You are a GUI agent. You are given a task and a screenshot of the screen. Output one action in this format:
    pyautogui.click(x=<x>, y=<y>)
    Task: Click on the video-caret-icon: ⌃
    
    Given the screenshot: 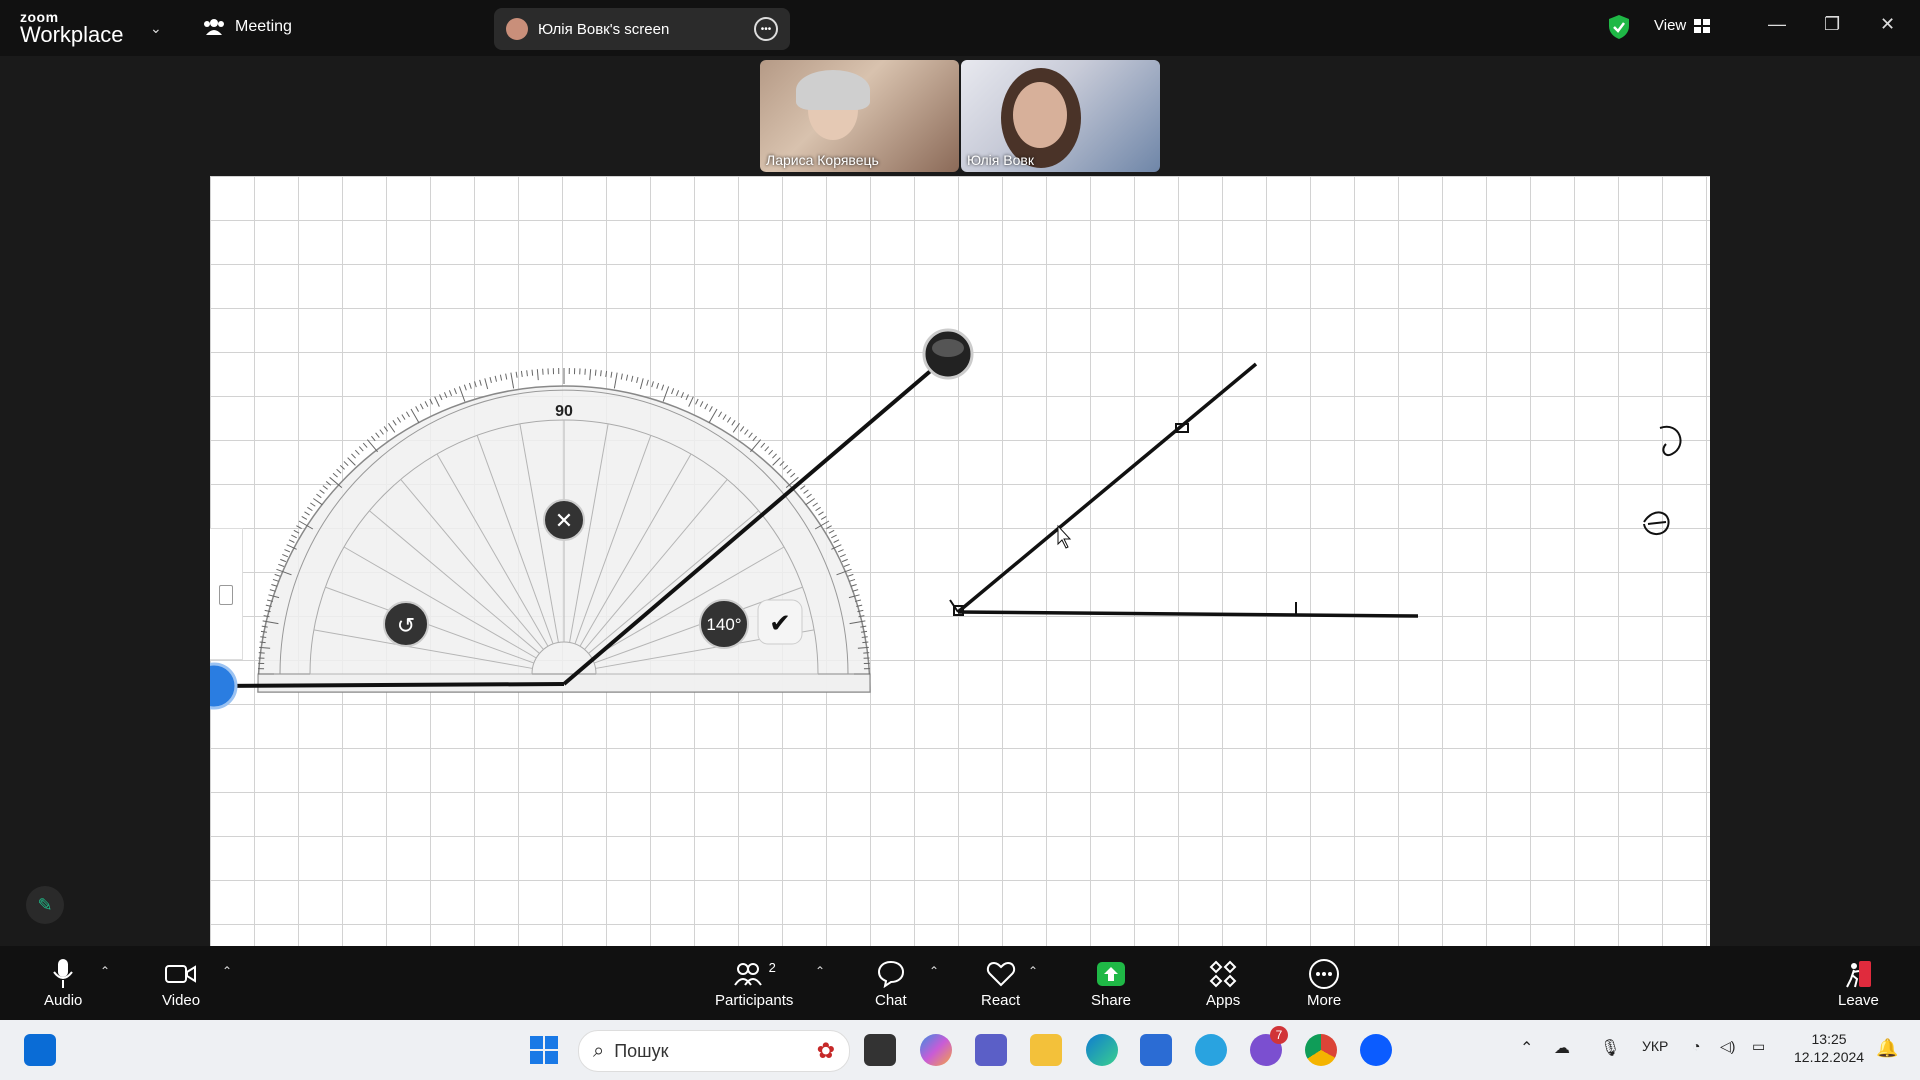 What is the action you would take?
    pyautogui.click(x=227, y=971)
    